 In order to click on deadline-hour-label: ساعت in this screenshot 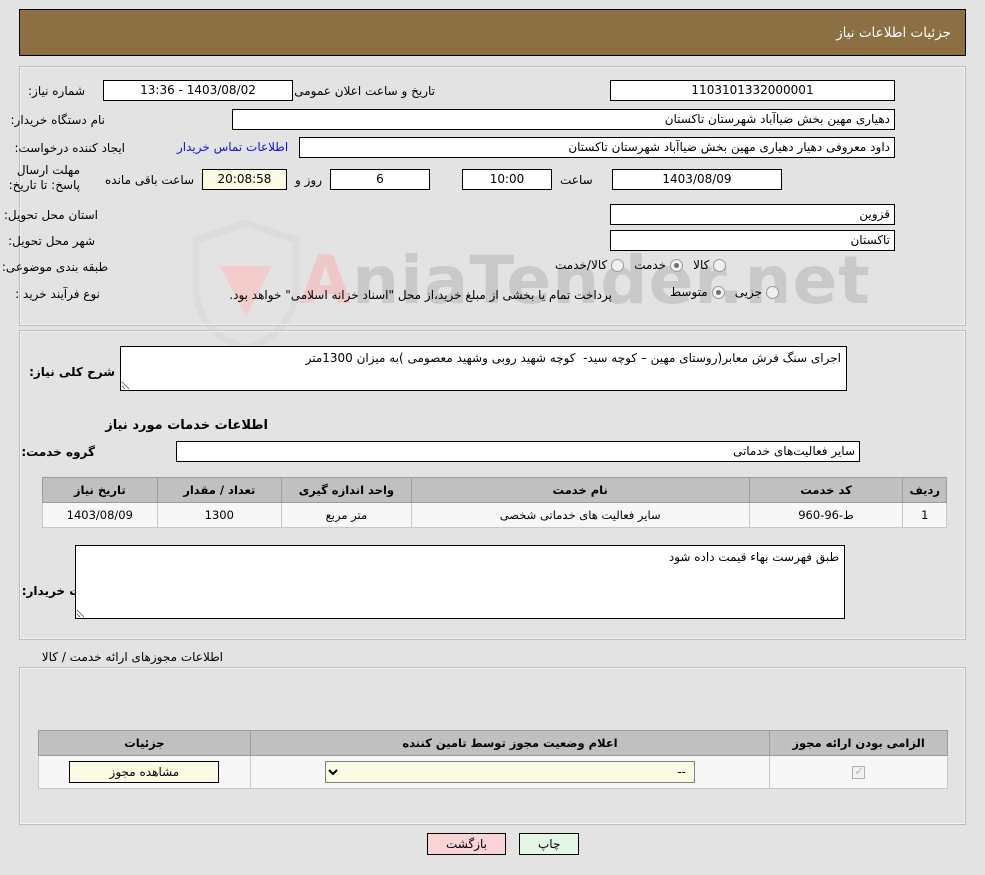, I will do `click(576, 180)`.